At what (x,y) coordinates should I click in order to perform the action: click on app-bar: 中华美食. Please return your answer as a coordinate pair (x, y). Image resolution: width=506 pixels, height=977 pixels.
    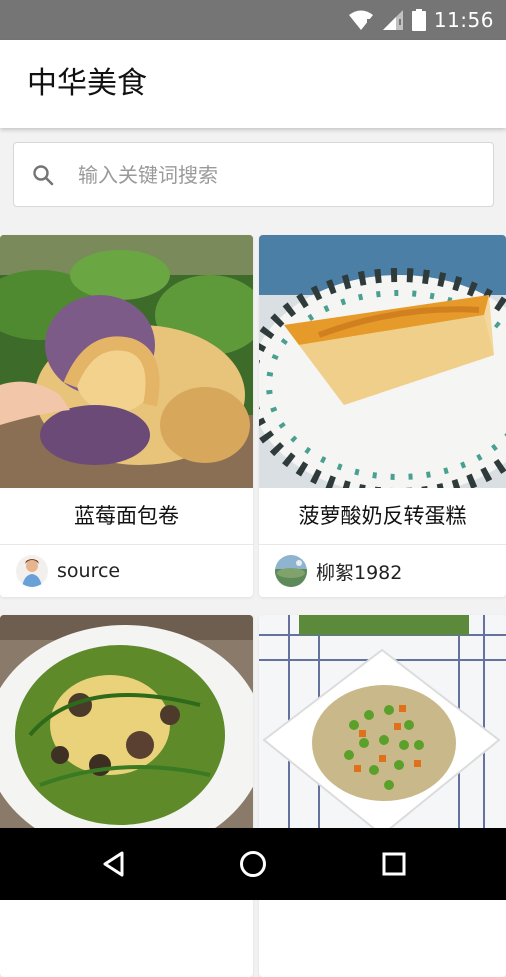
    Looking at the image, I should click on (253, 84).